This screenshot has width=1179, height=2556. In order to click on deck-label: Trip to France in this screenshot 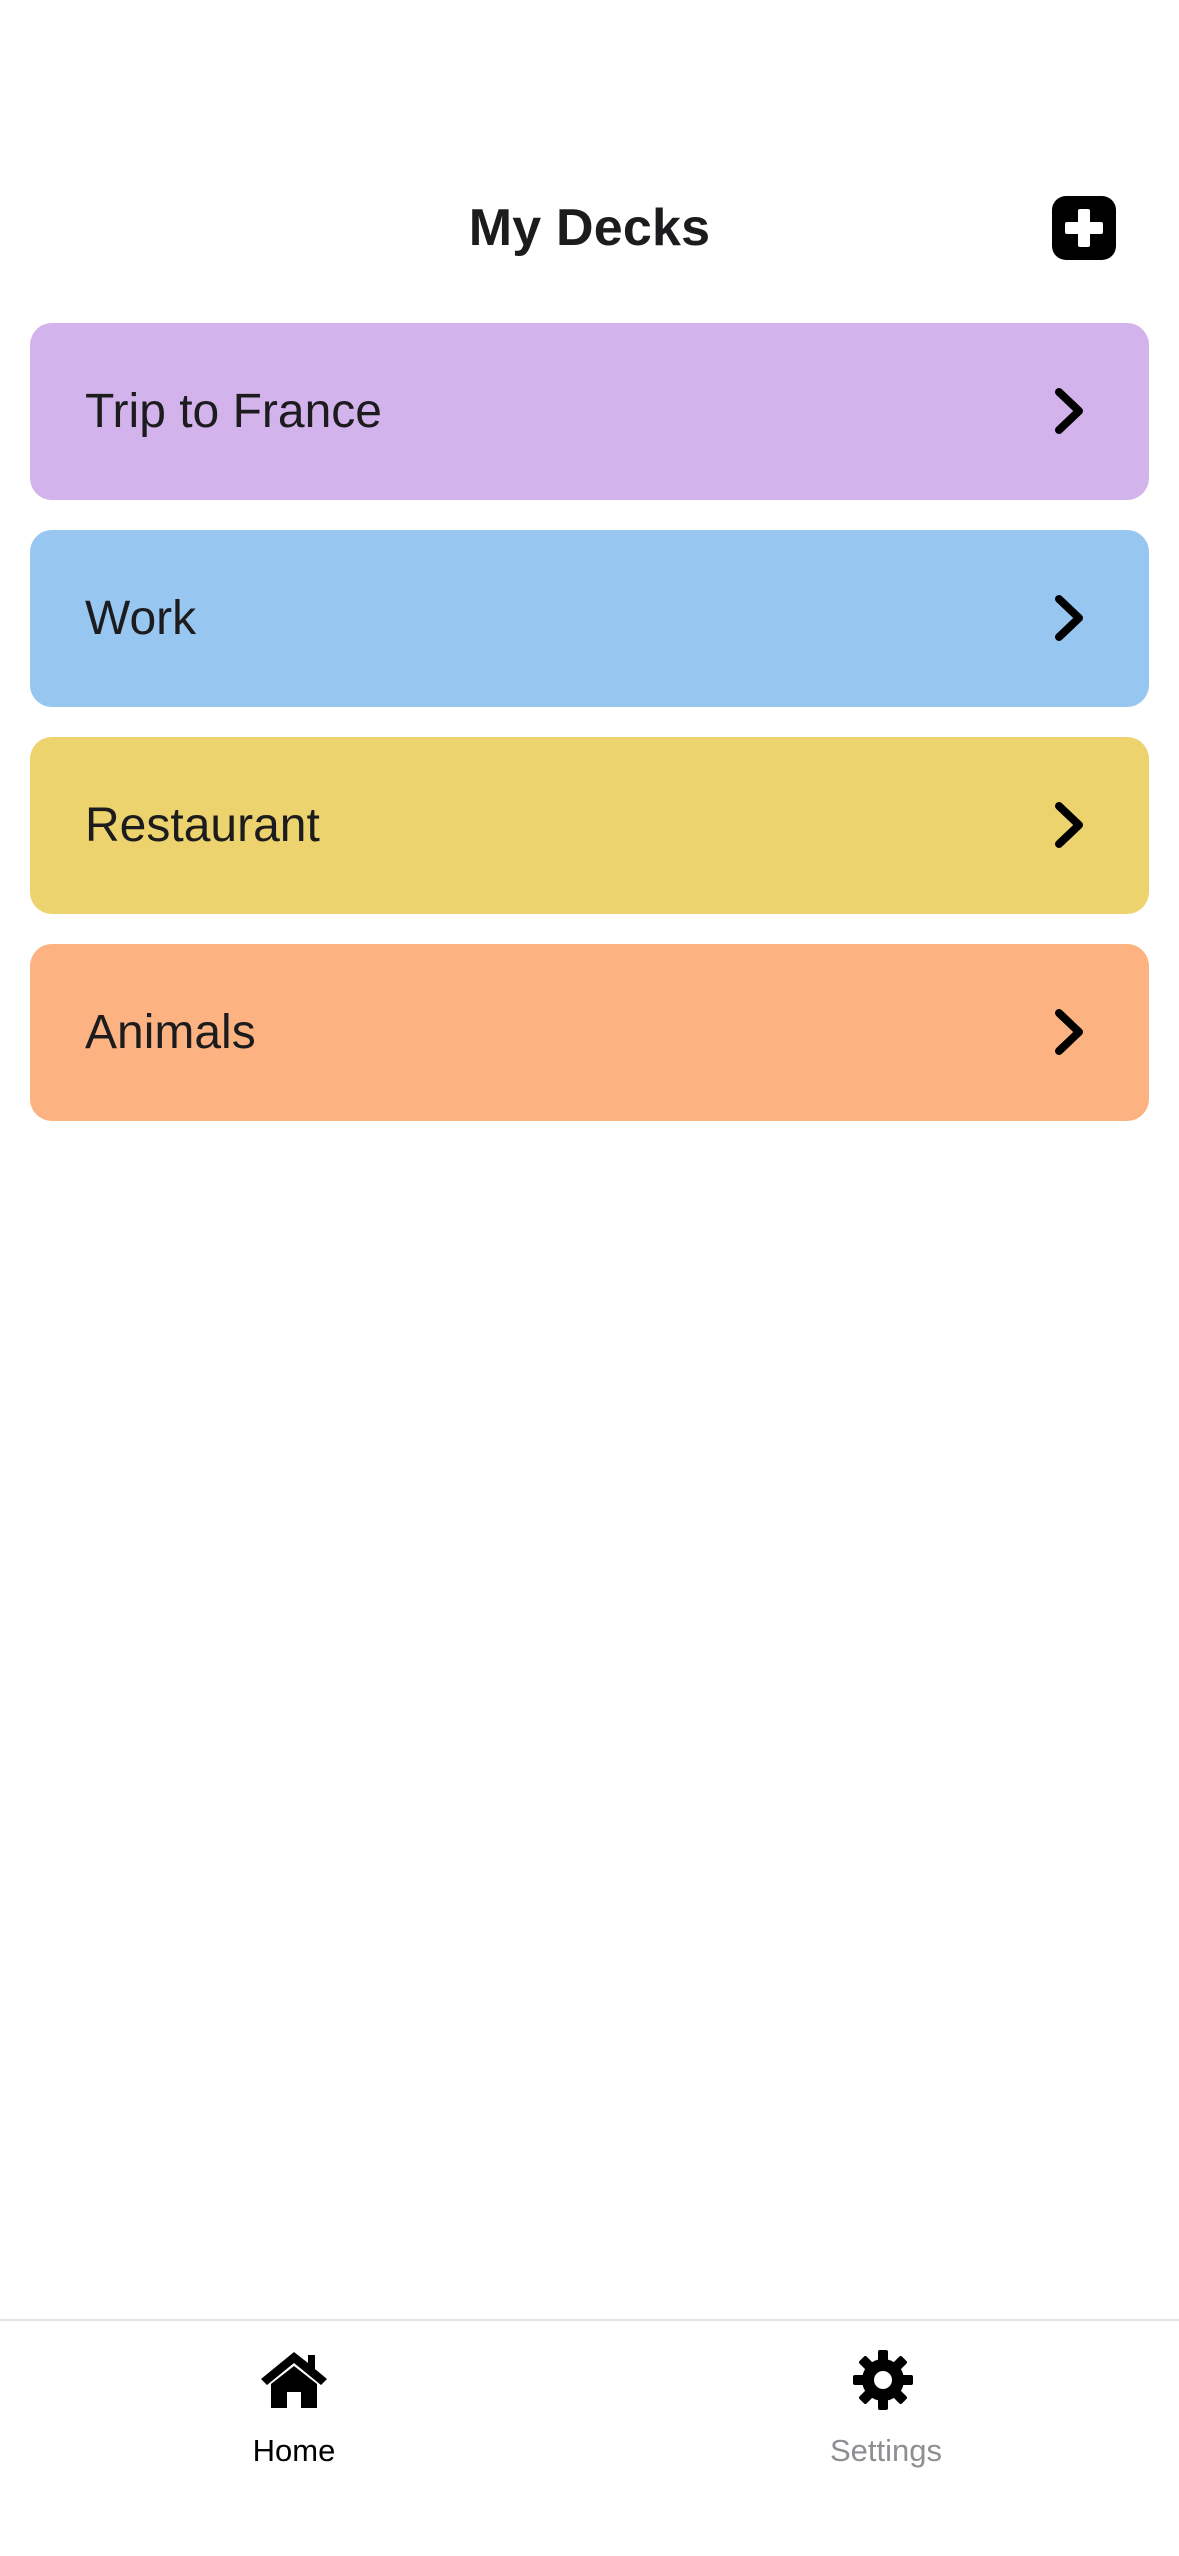, I will do `click(233, 411)`.